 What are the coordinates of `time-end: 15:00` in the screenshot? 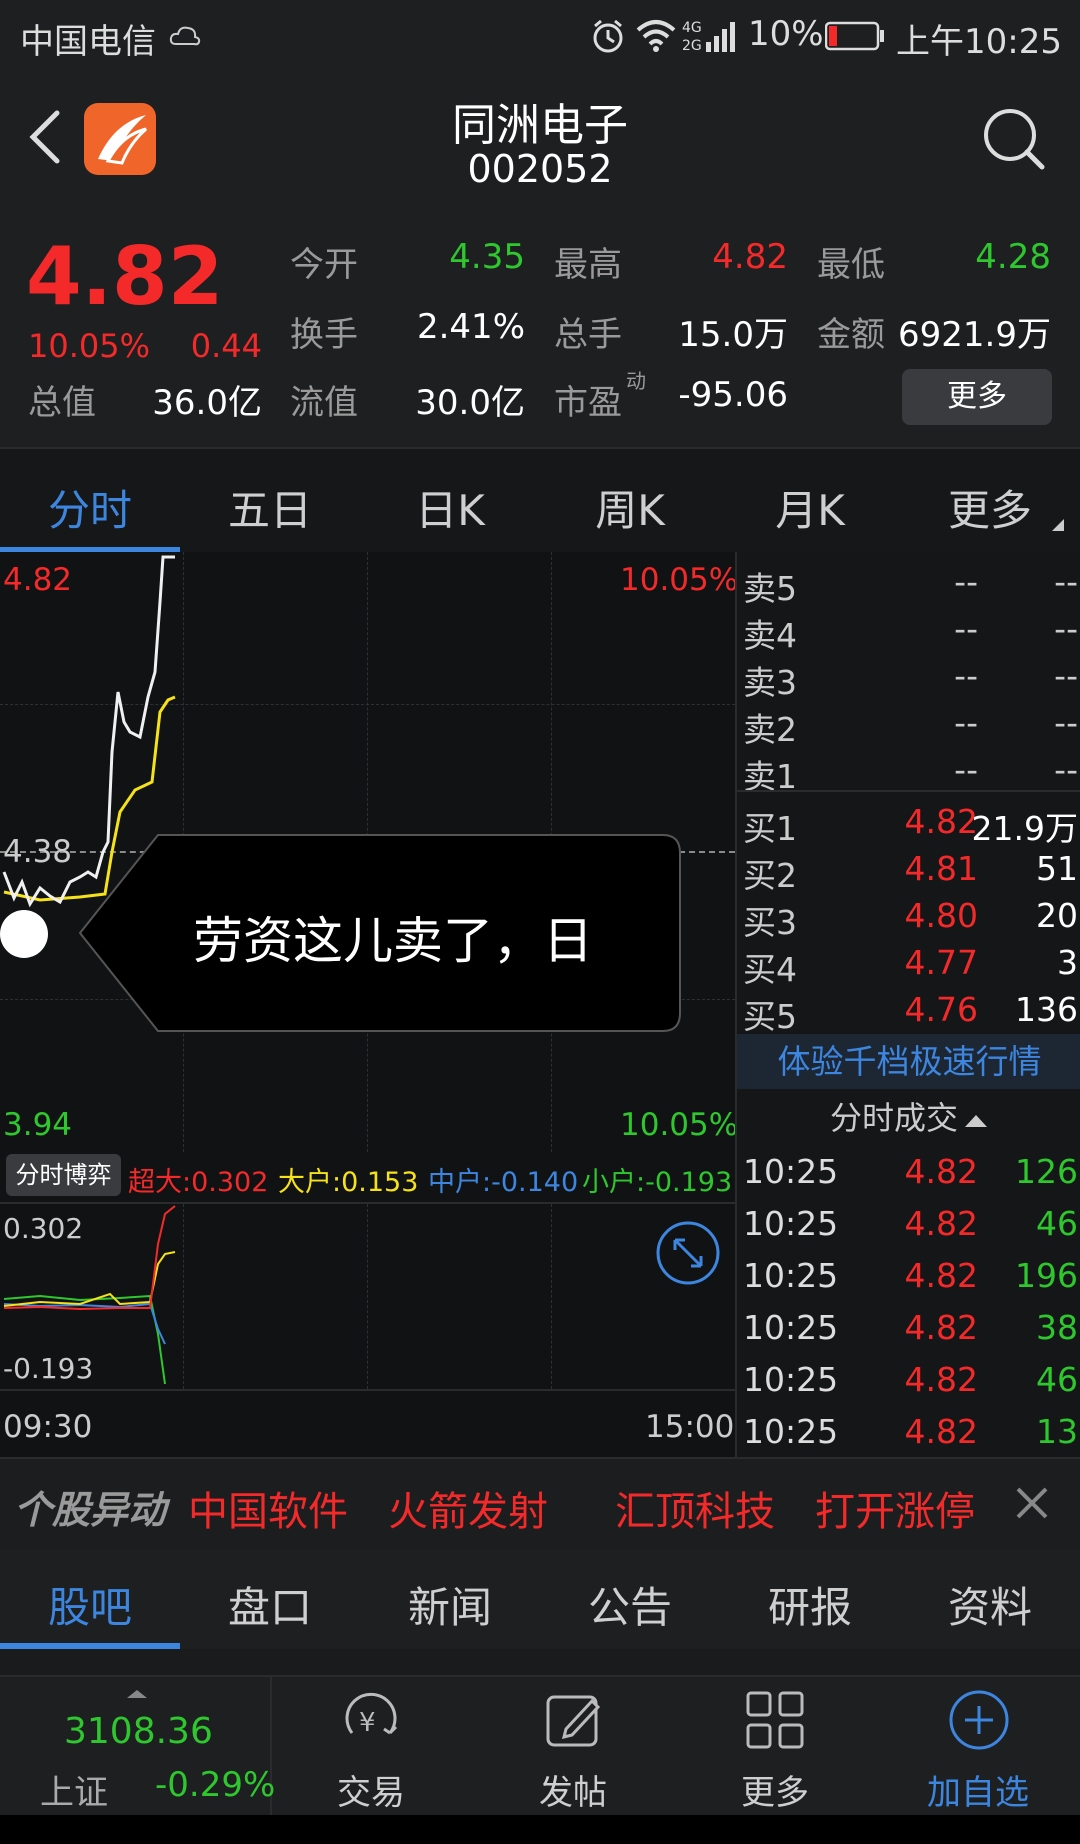 It's located at (690, 1427).